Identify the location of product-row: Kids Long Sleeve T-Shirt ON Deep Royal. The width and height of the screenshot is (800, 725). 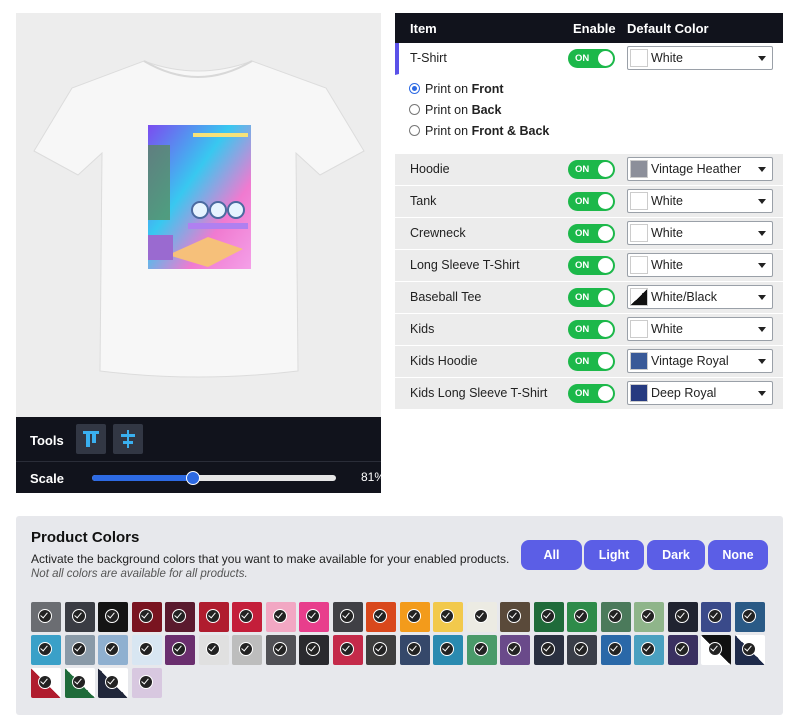
(589, 394).